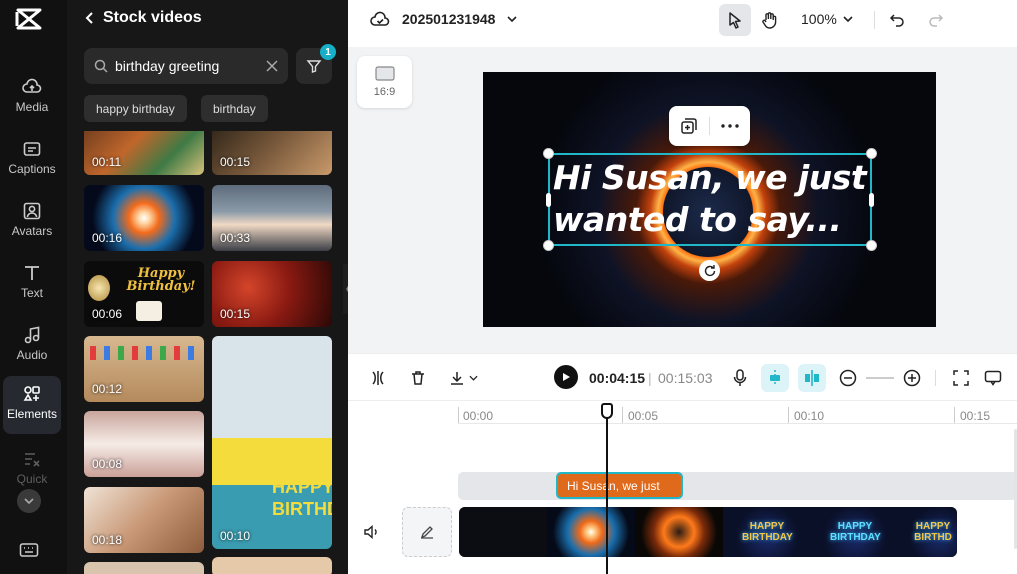 Image resolution: width=1017 pixels, height=574 pixels. I want to click on split-button, so click(378, 378).